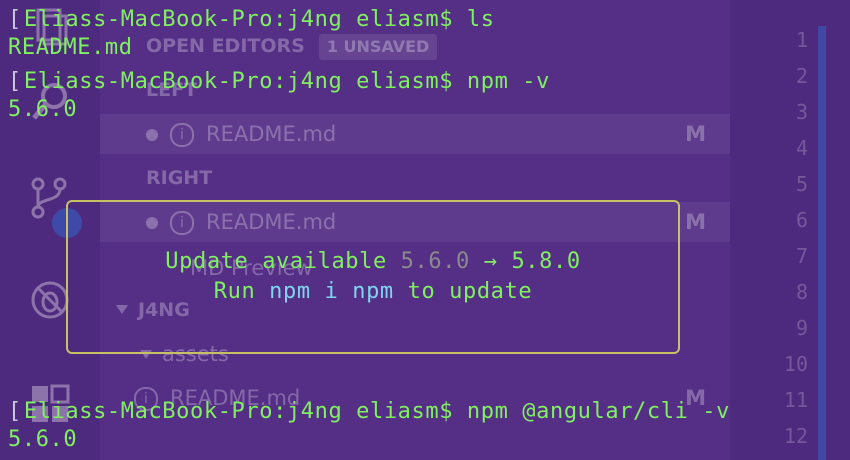 This screenshot has width=850, height=460. I want to click on update-prefix: Update available, so click(283, 261).